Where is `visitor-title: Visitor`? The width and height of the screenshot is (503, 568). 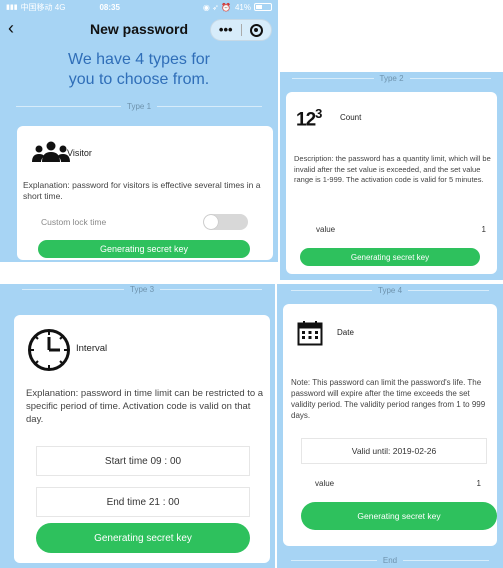 visitor-title: Visitor is located at coordinates (79, 153).